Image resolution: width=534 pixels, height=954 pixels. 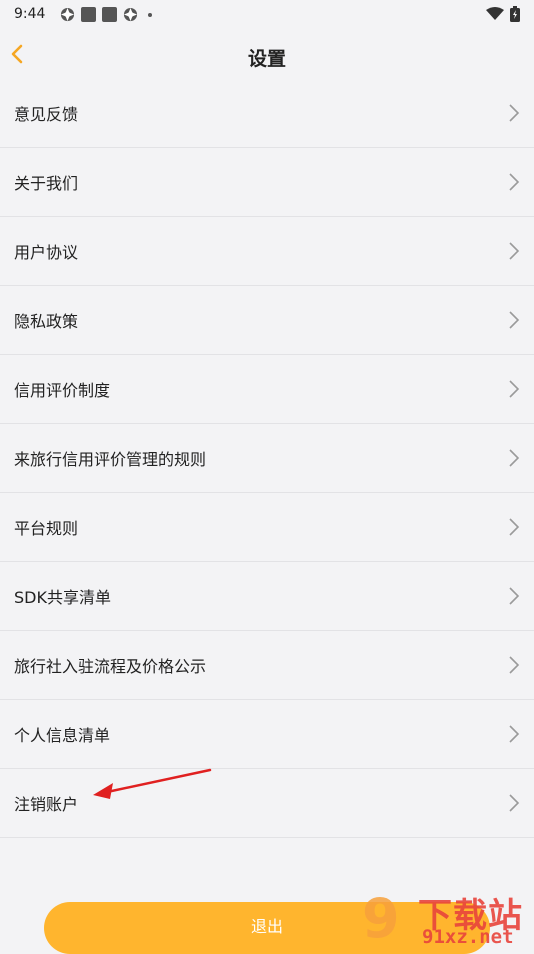 What do you see at coordinates (267, 665) in the screenshot?
I see `menu-item-agency-process: 旅行社入驻流程及价格公示` at bounding box center [267, 665].